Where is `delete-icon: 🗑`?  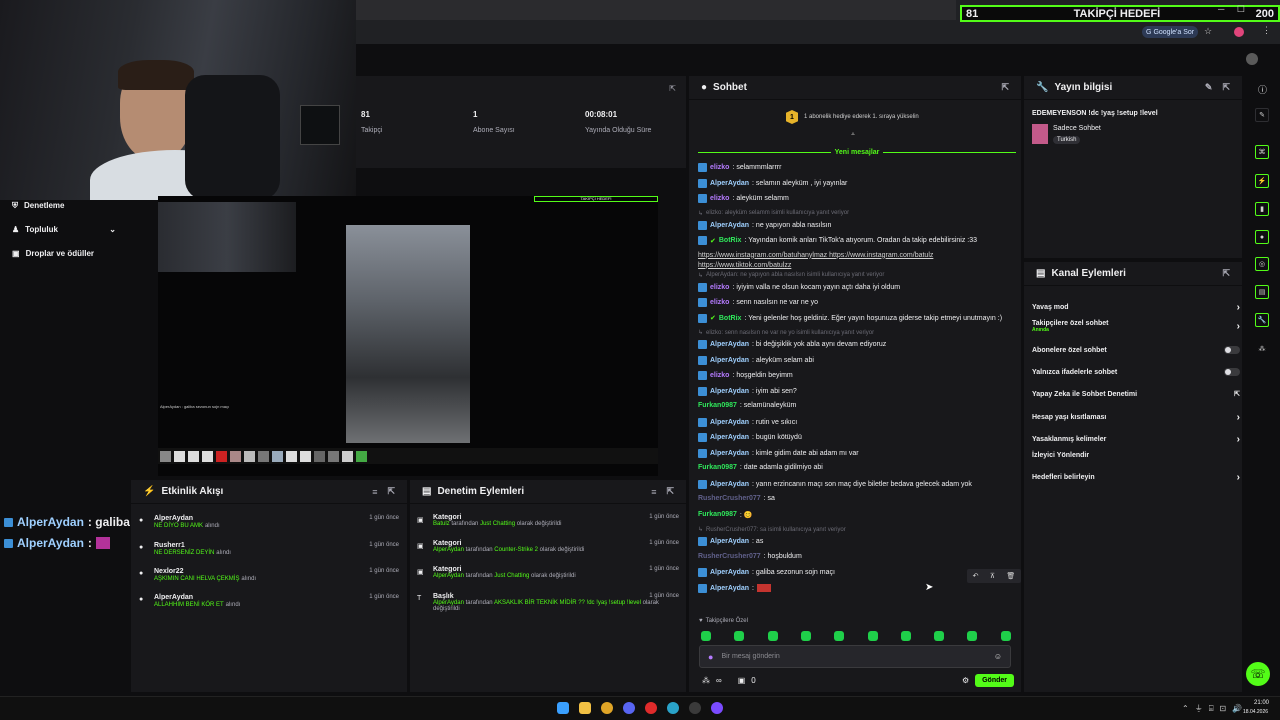 delete-icon: 🗑 is located at coordinates (1010, 576).